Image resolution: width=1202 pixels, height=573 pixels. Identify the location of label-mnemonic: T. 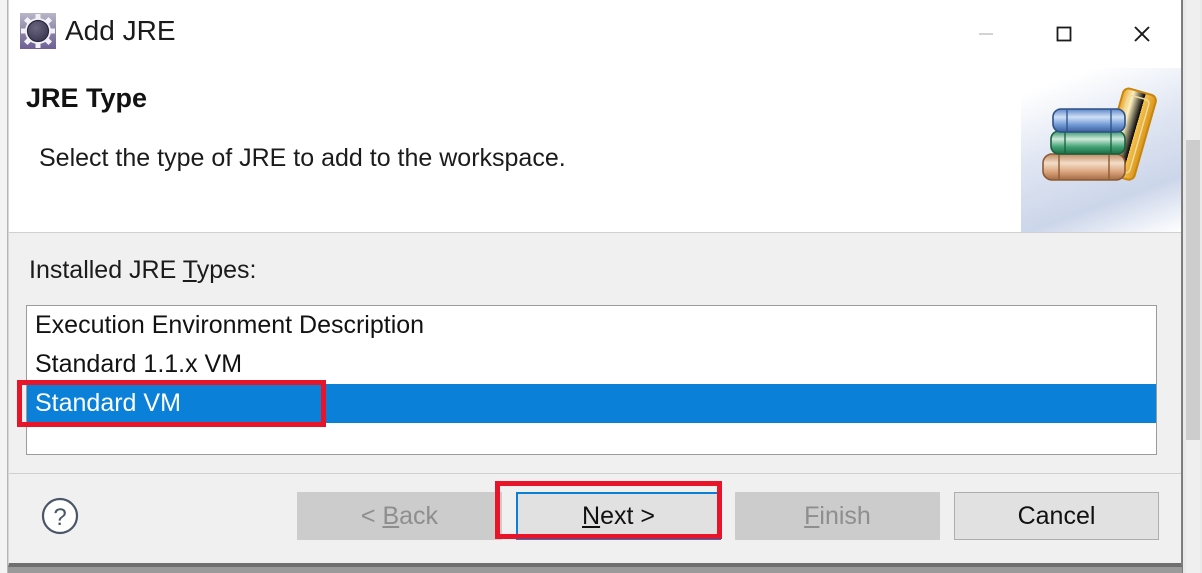
(189, 270).